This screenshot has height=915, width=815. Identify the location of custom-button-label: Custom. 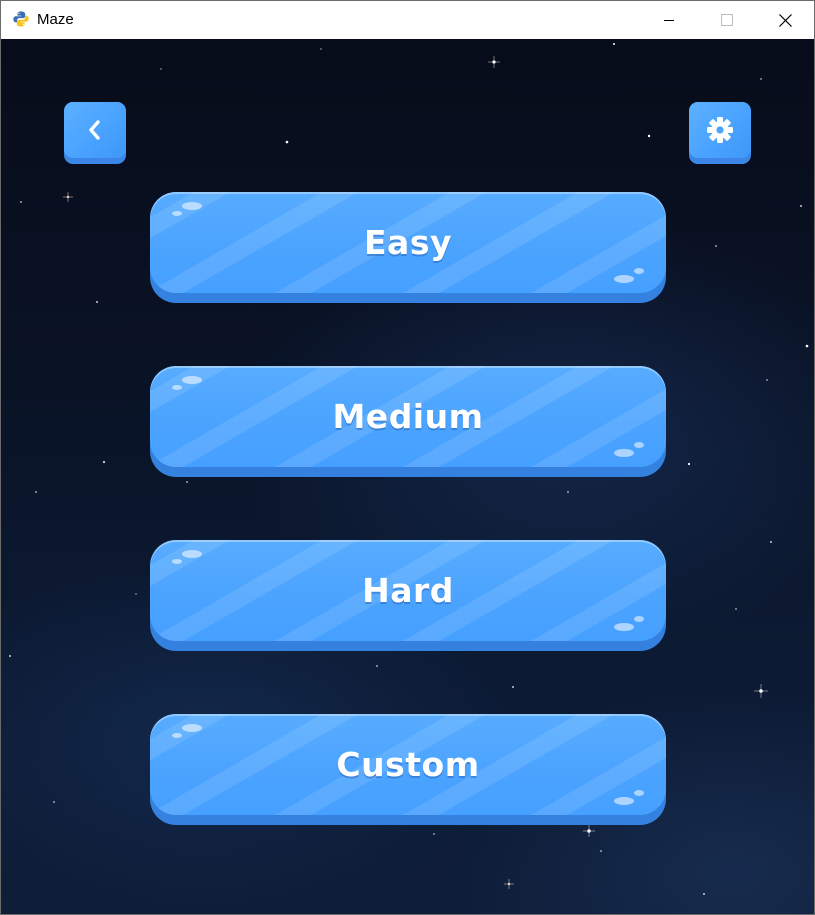
(408, 764).